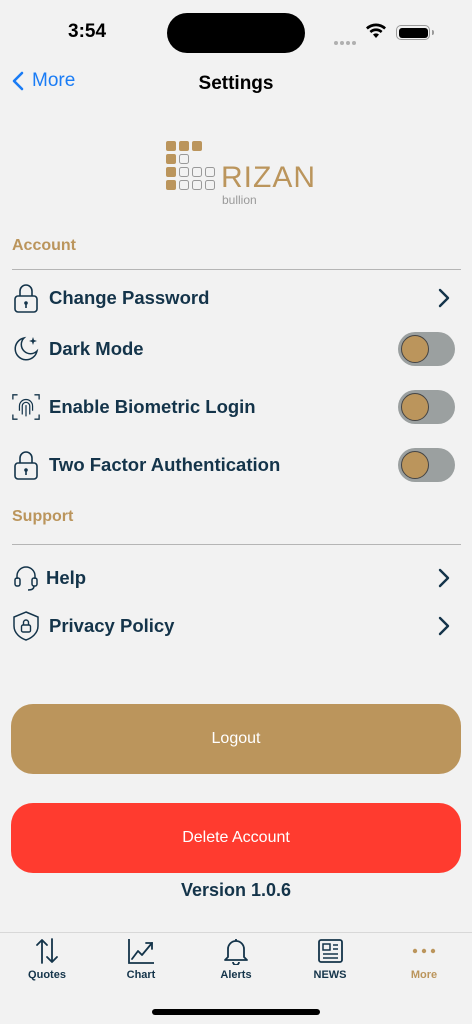 This screenshot has width=472, height=1024. I want to click on row-label: Dark Mode, so click(96, 348).